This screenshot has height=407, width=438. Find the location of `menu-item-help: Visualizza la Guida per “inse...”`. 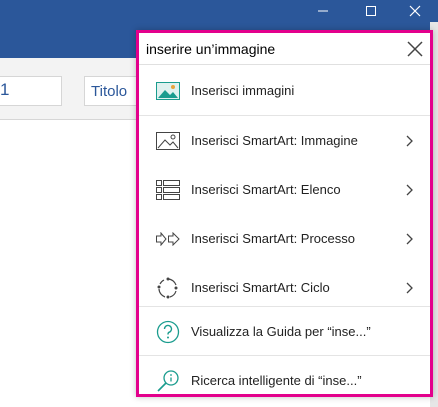

menu-item-help: Visualizza la Guida per “inse...” is located at coordinates (284, 331).